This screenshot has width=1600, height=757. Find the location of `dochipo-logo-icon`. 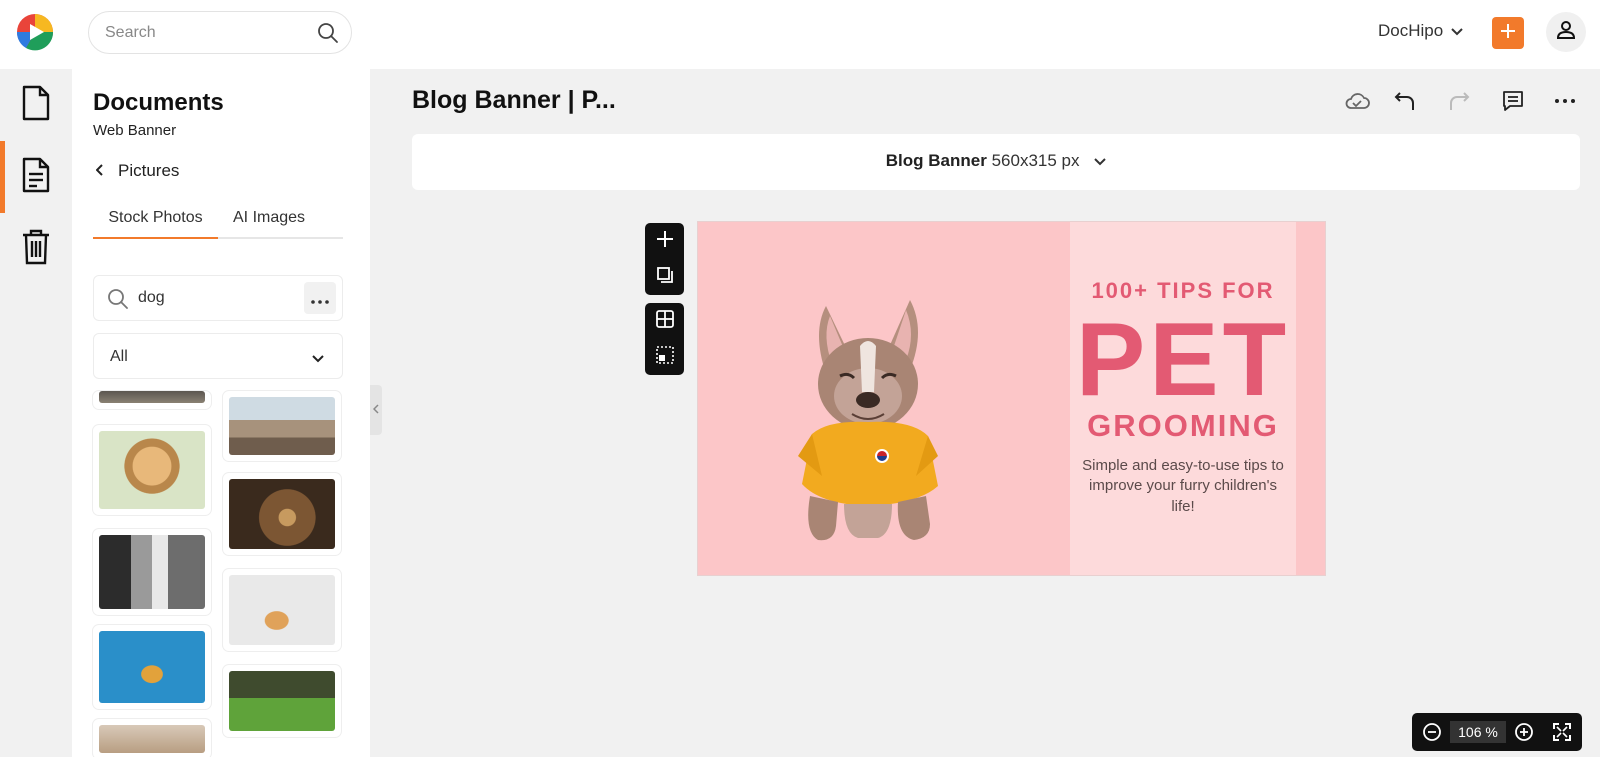

dochipo-logo-icon is located at coordinates (35, 32).